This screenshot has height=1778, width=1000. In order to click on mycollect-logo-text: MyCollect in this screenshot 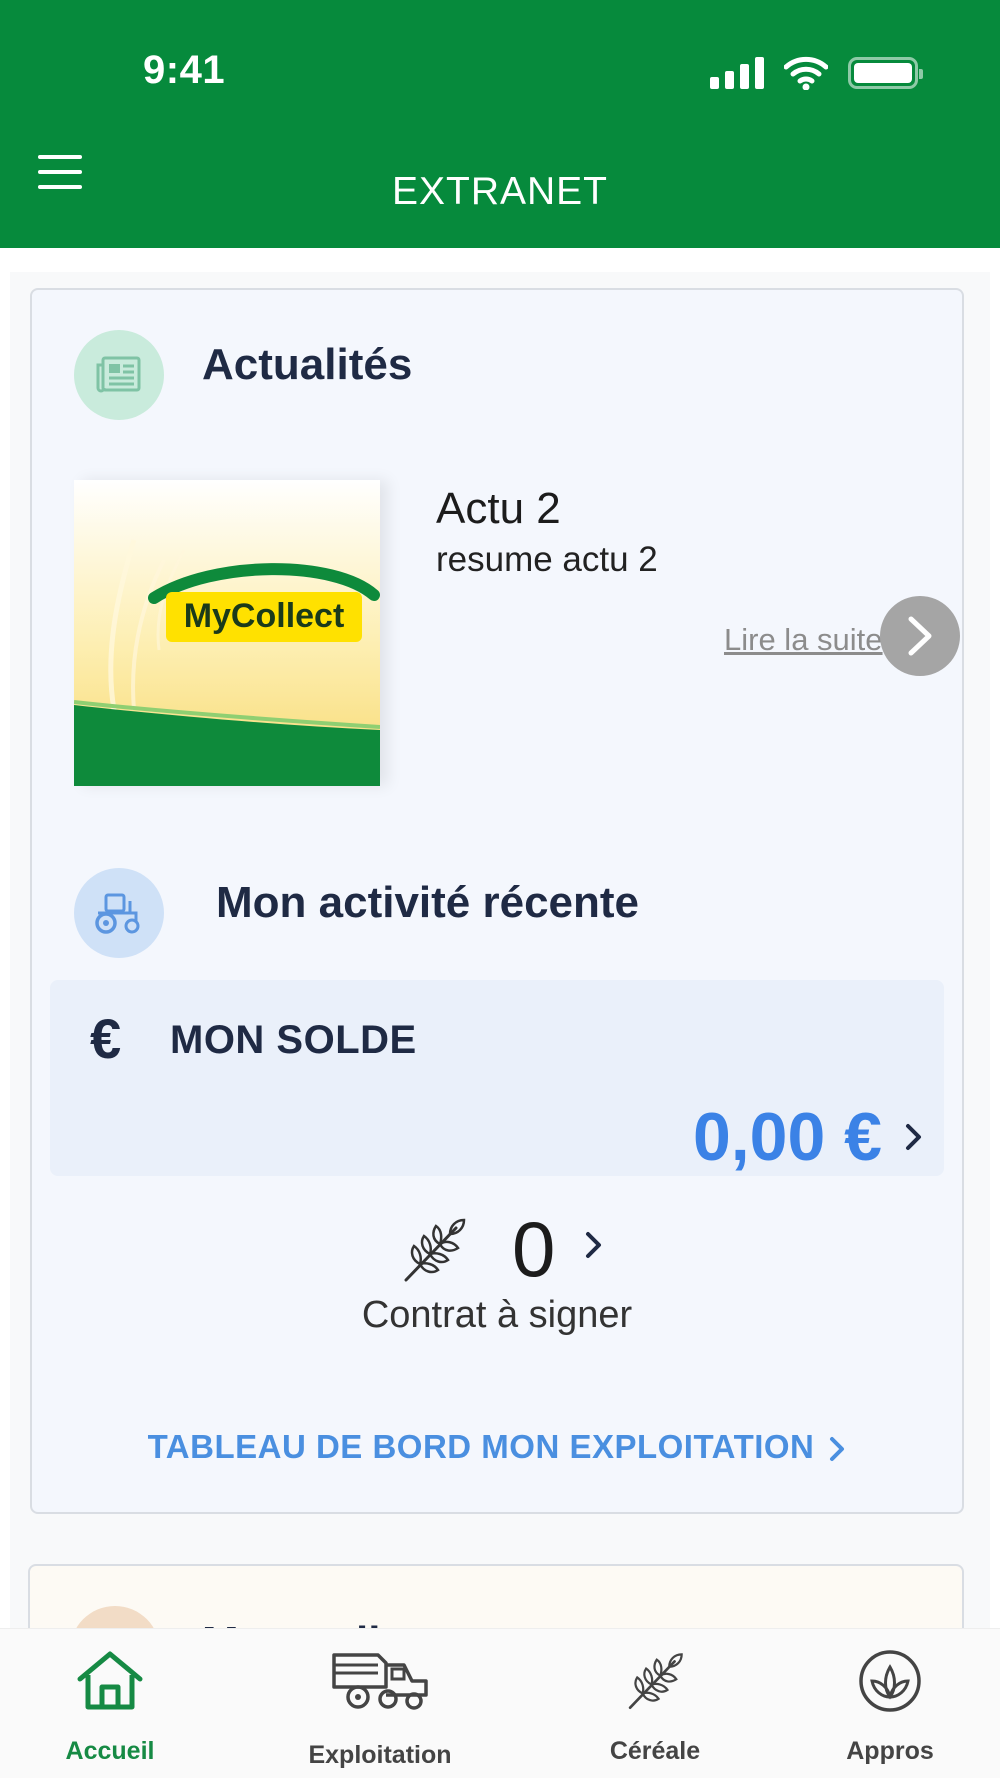, I will do `click(264, 616)`.